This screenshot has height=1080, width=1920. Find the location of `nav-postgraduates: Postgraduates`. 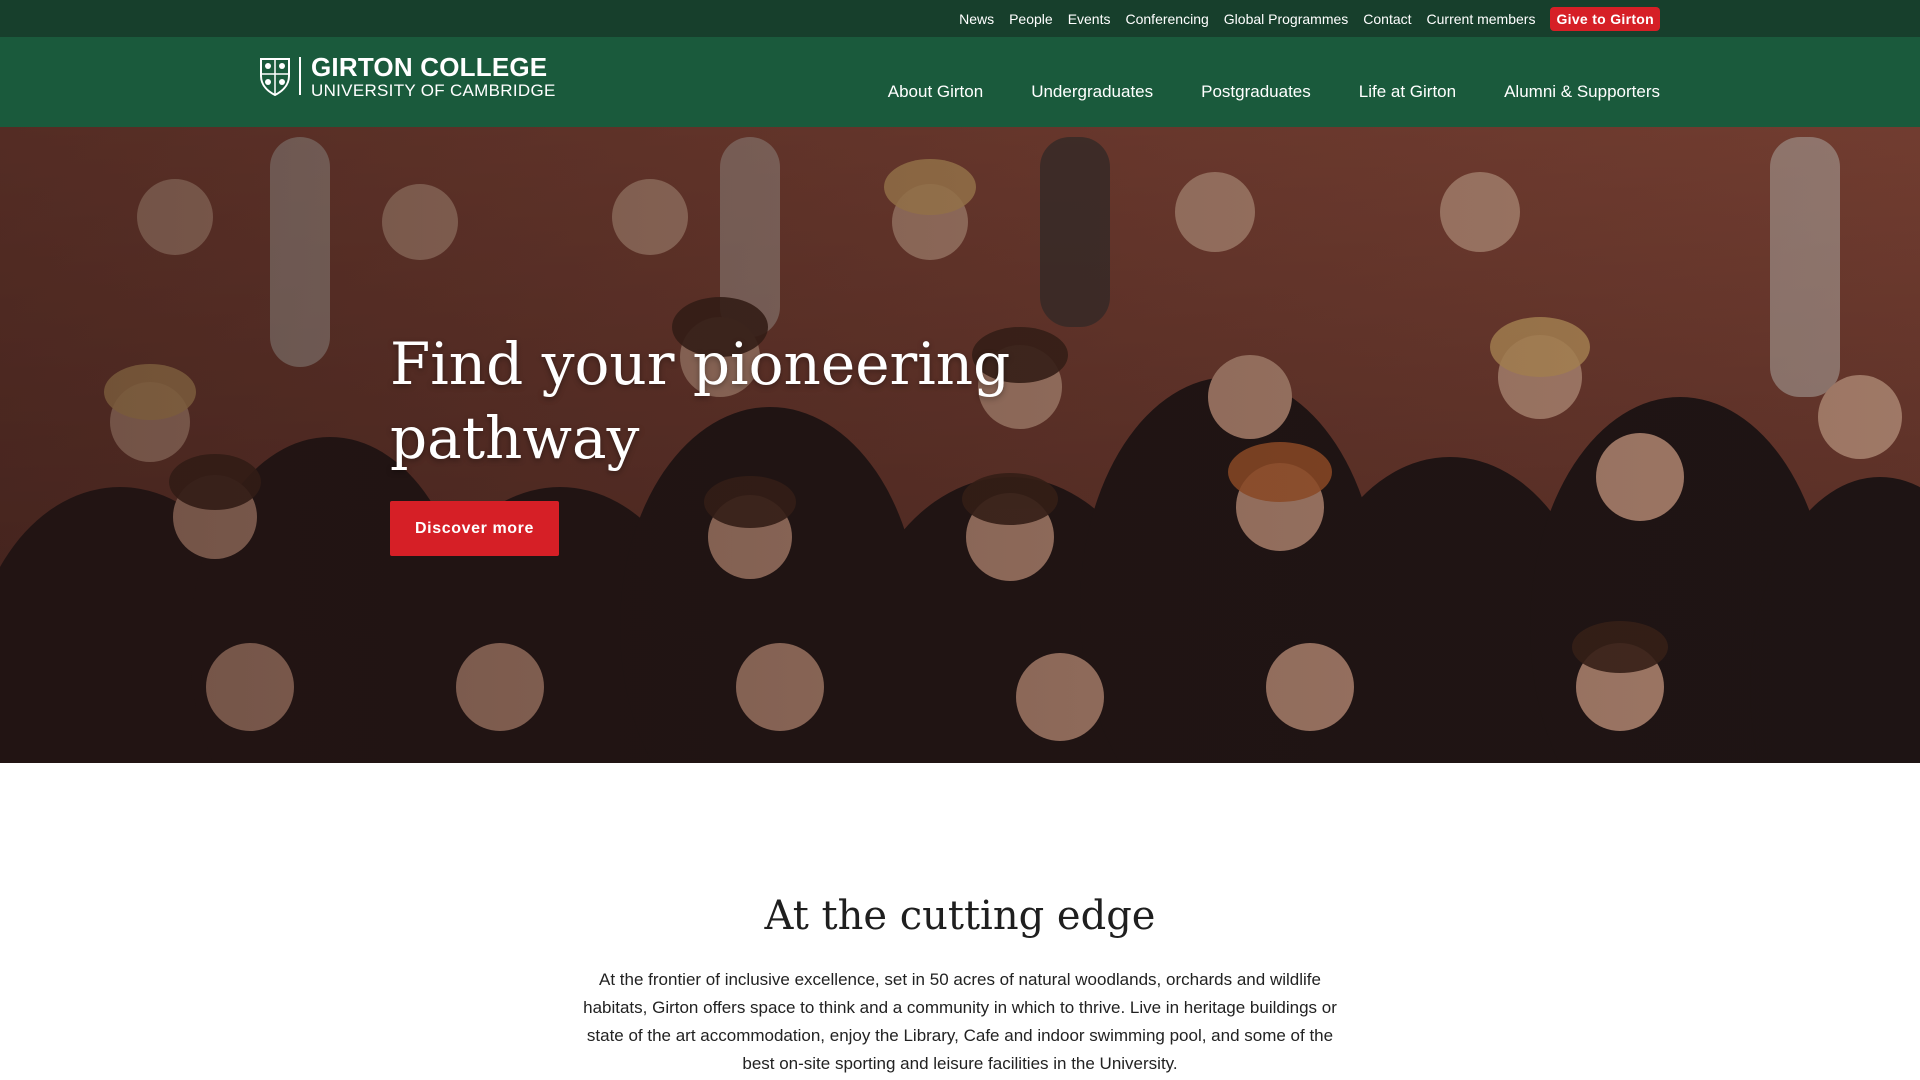

nav-postgraduates: Postgraduates is located at coordinates (1256, 92).